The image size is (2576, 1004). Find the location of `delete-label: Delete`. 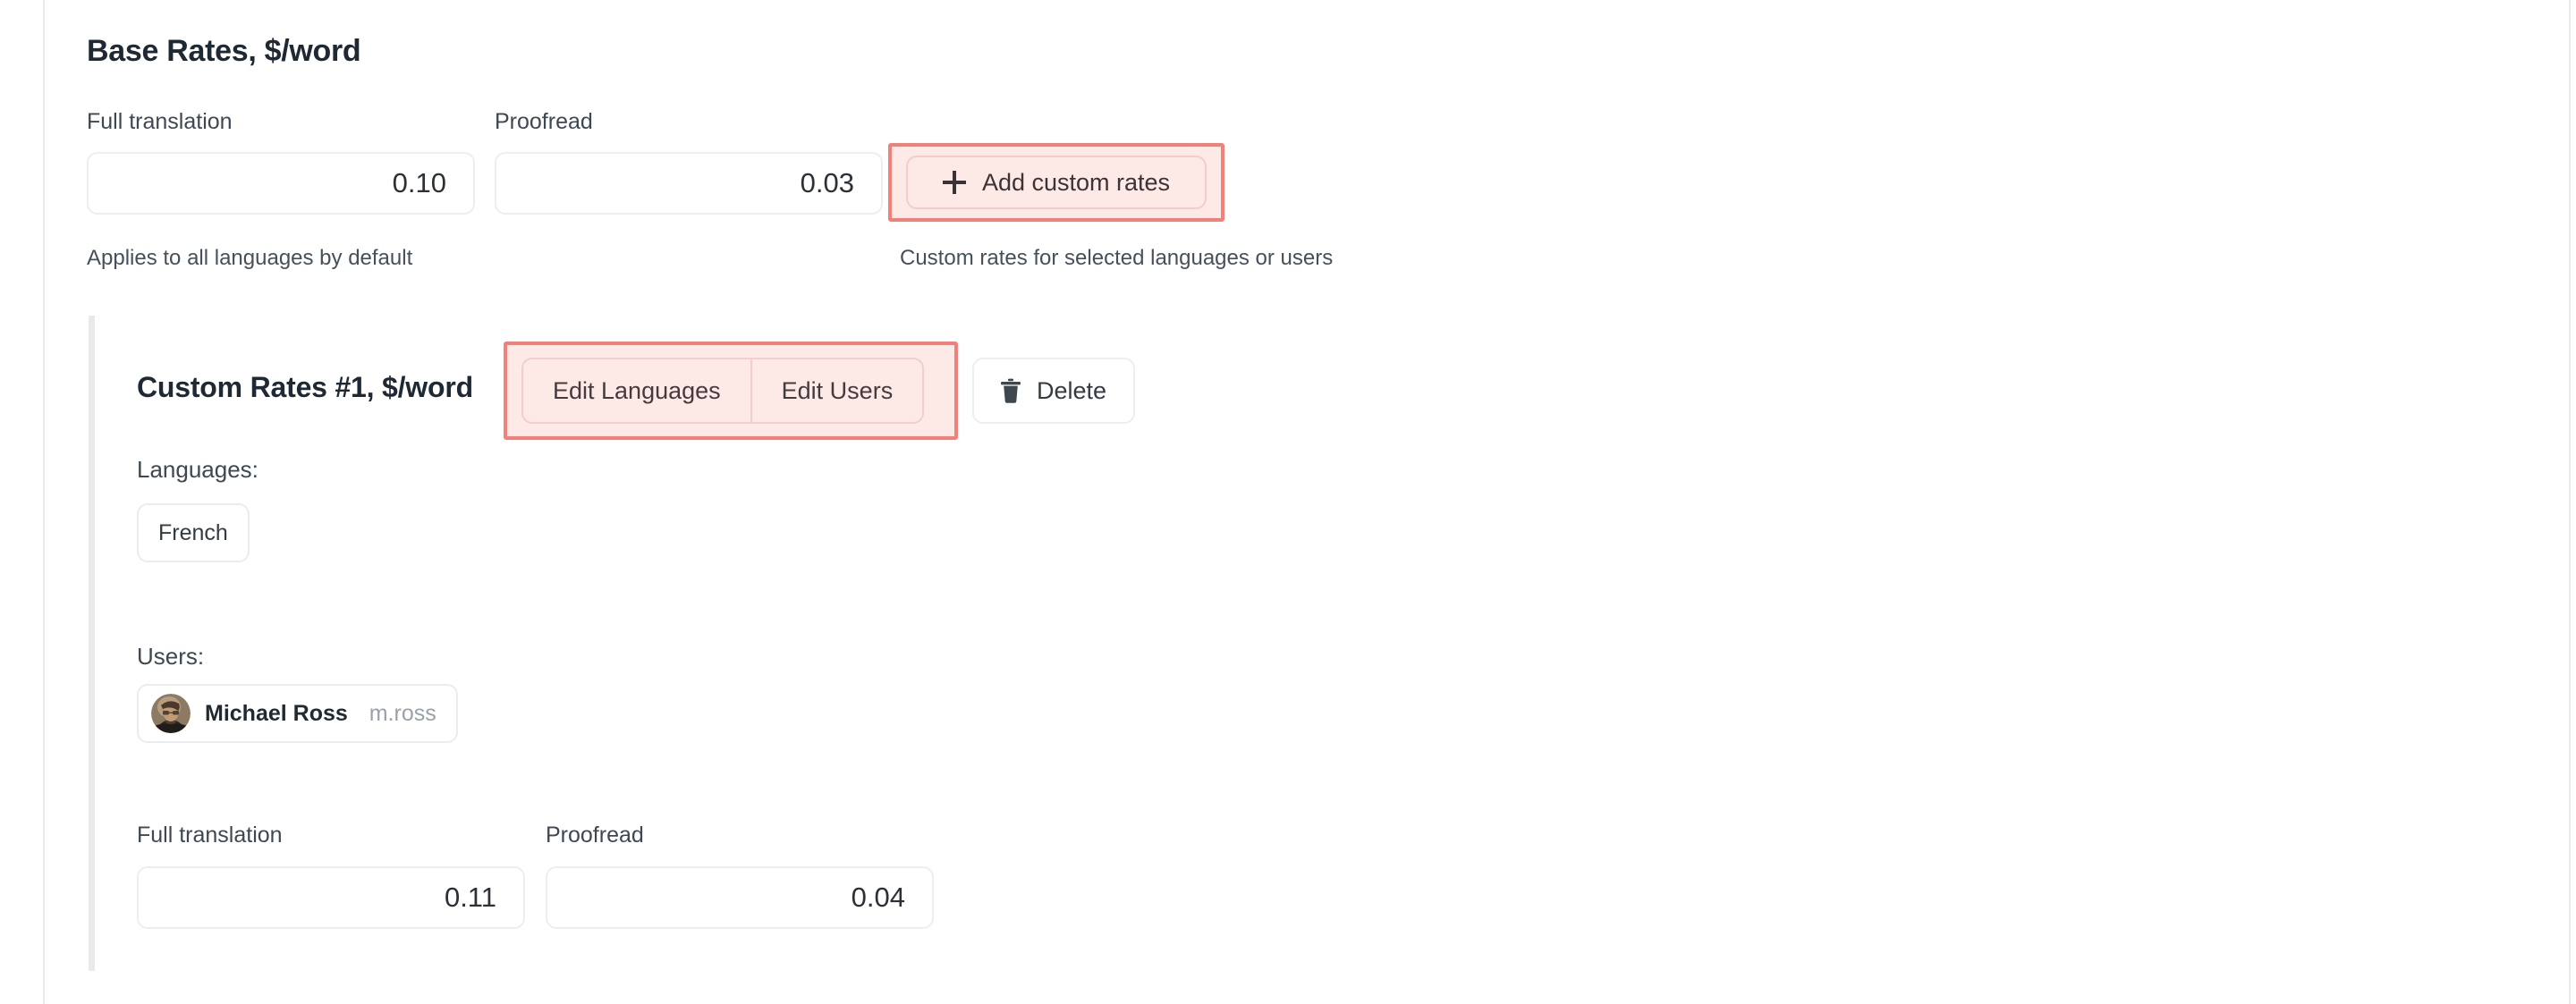

delete-label: Delete is located at coordinates (1072, 390).